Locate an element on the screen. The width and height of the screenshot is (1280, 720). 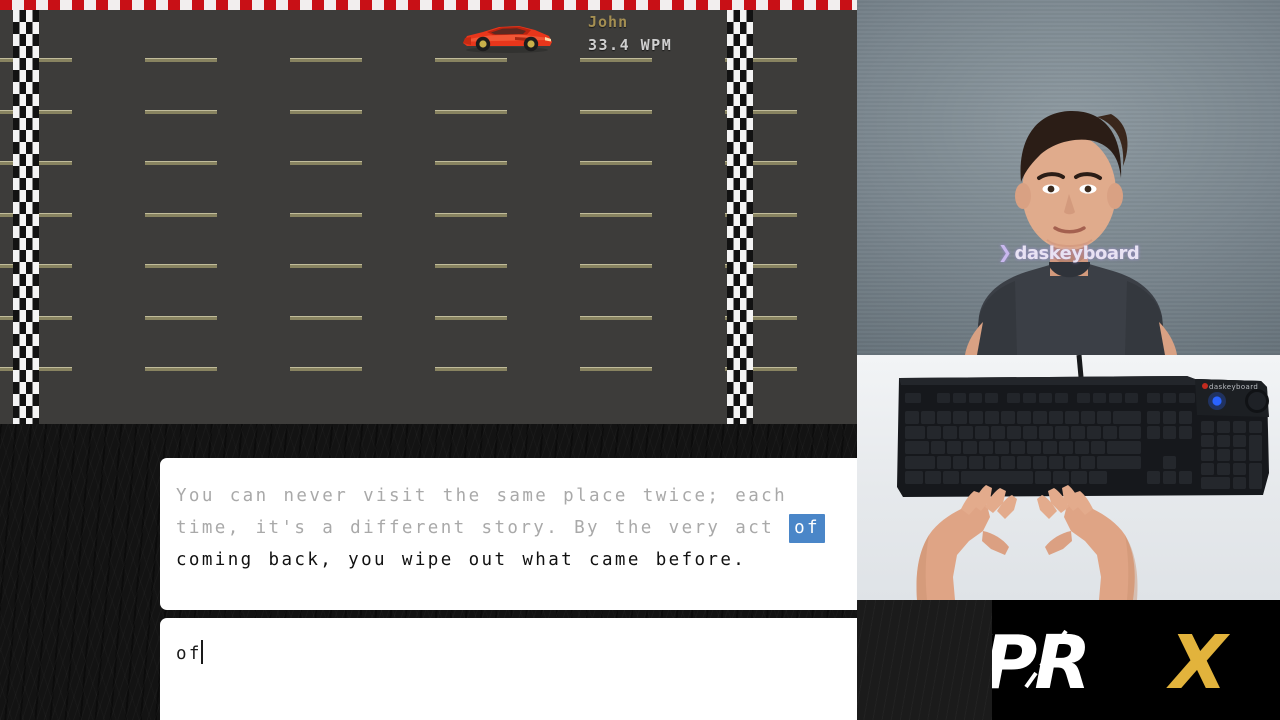
keyboard-webcam-feed: daskeyboard is located at coordinates (1068, 477).